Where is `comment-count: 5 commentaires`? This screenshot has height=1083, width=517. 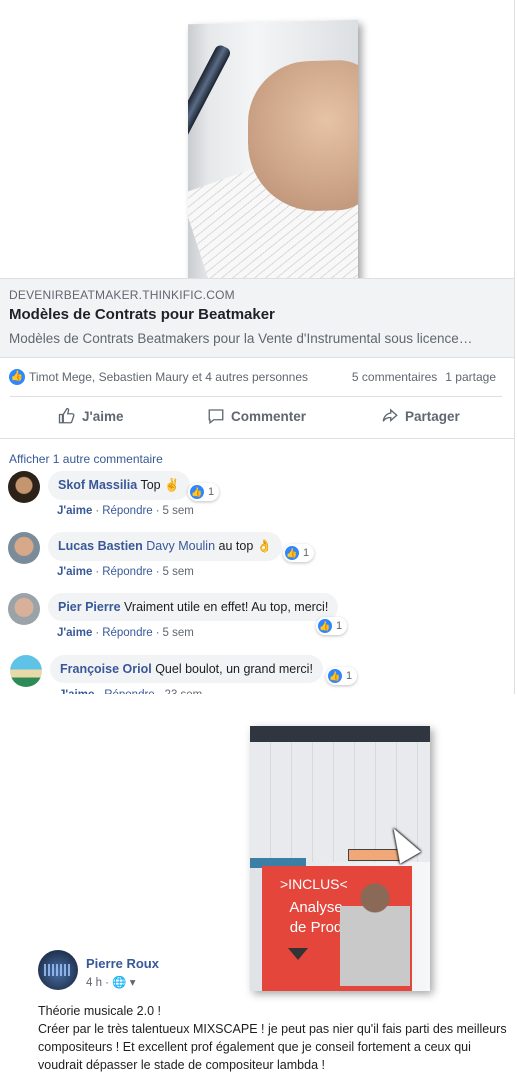
comment-count: 5 commentaires is located at coordinates (394, 377).